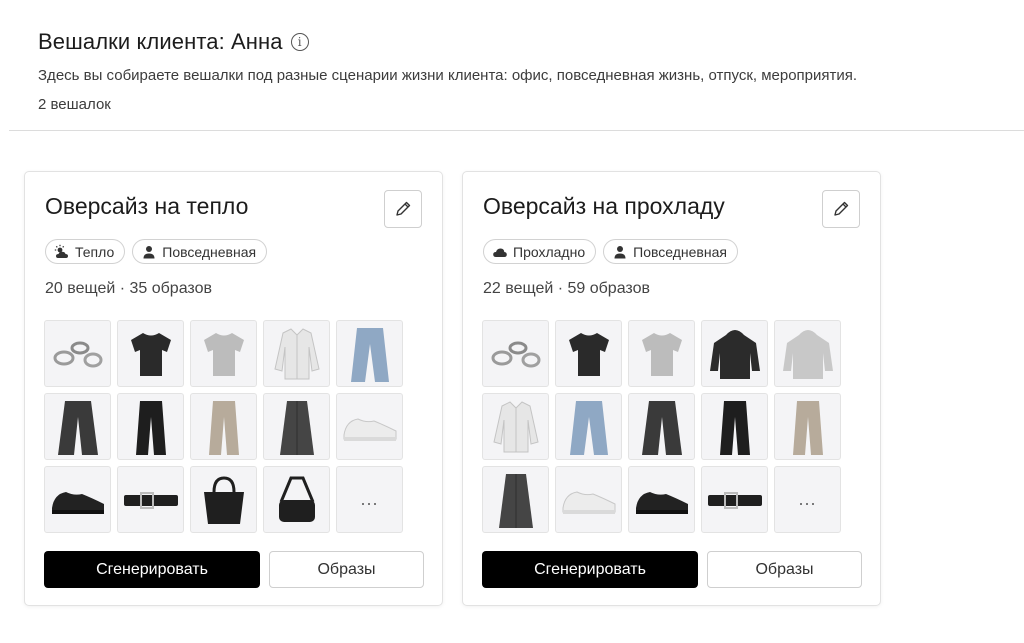 This screenshot has height=643, width=1024. What do you see at coordinates (128, 288) in the screenshot?
I see `hanger-stats: 20 вещей · 35 образов` at bounding box center [128, 288].